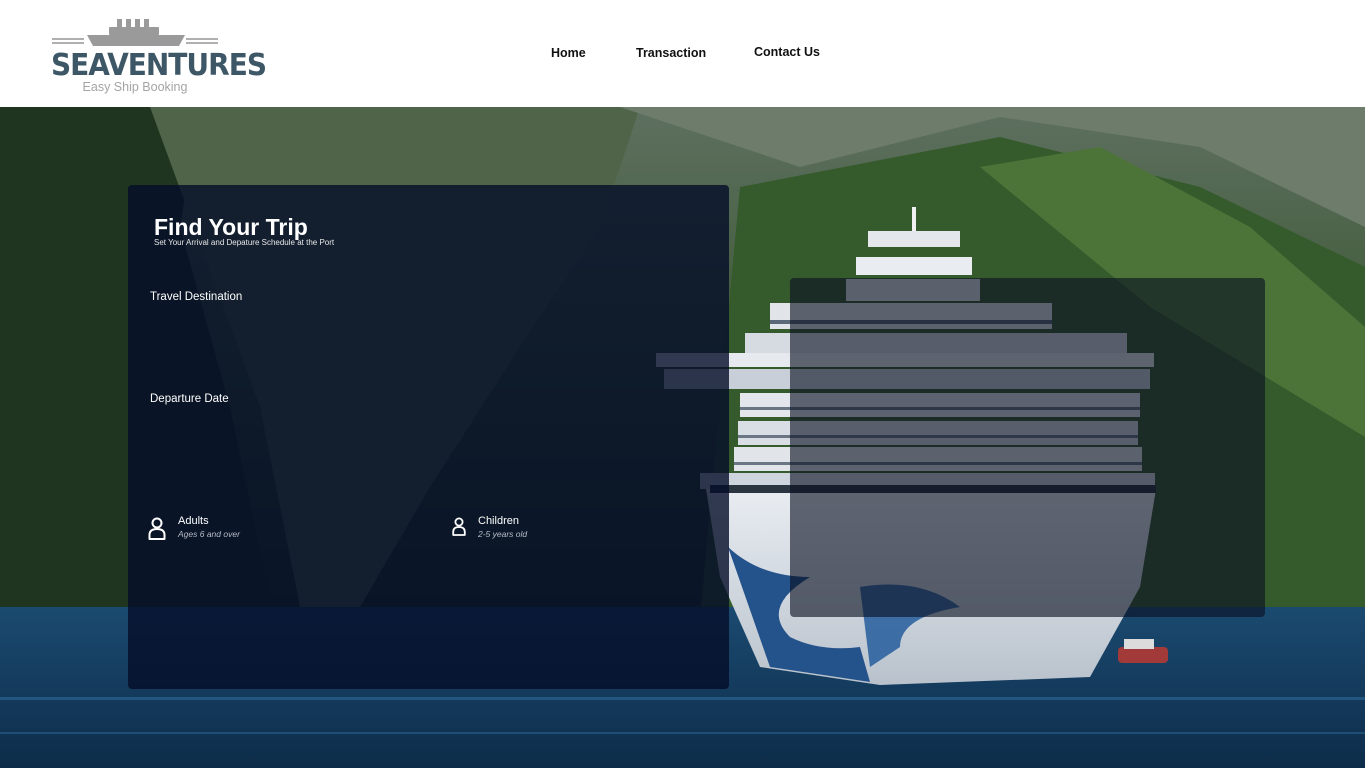 This screenshot has width=1365, height=768. I want to click on nav-transaction-link: Transaction, so click(671, 53).